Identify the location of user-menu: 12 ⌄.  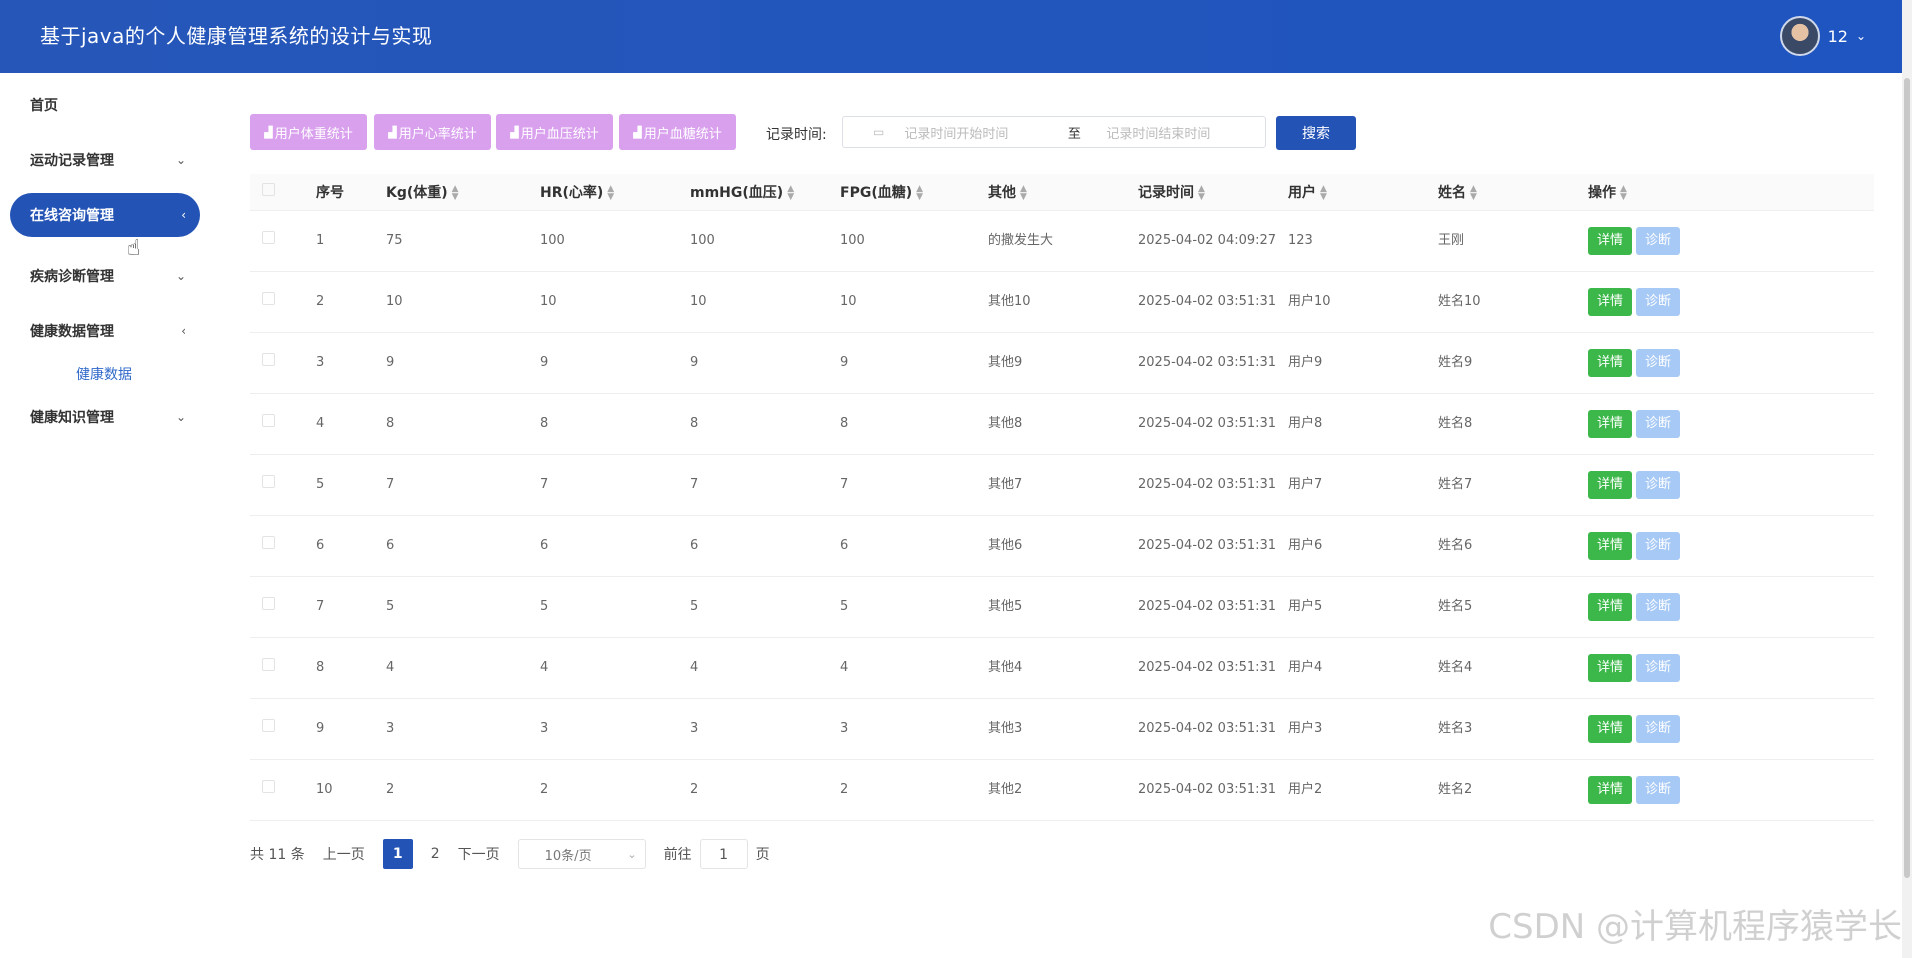
(1822, 36).